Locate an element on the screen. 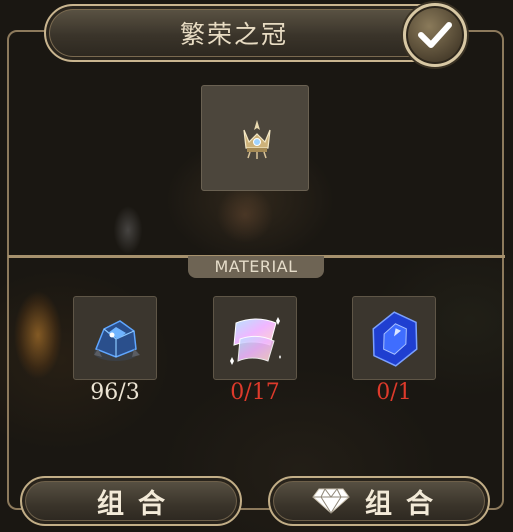  gem-combine-button: 组合 is located at coordinates (379, 501).